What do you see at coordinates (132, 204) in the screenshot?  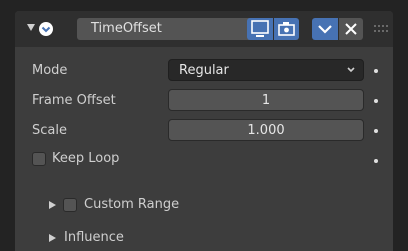 I see `custom-range-label: Custom Range` at bounding box center [132, 204].